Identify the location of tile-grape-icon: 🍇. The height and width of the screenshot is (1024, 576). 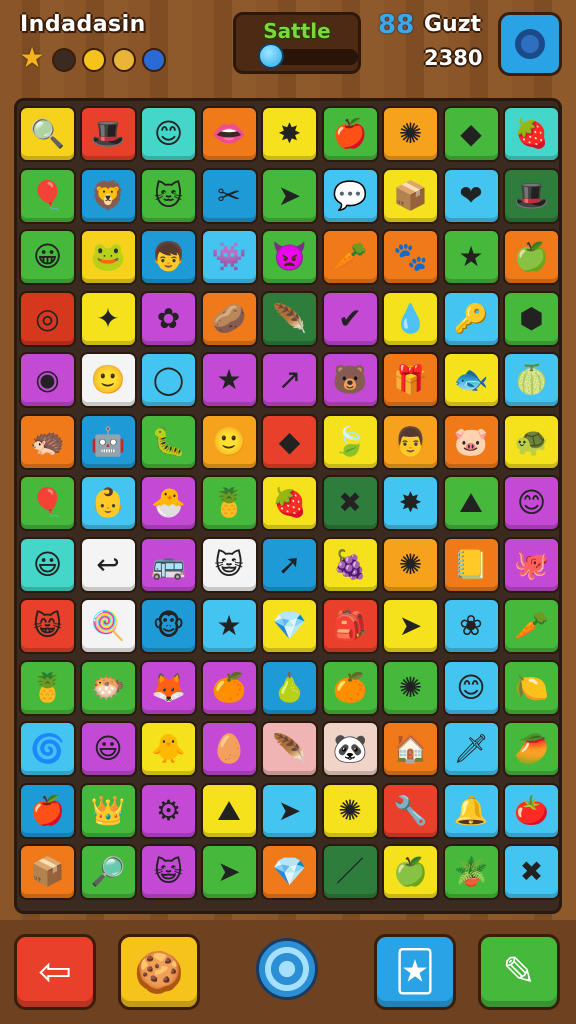
(350, 564).